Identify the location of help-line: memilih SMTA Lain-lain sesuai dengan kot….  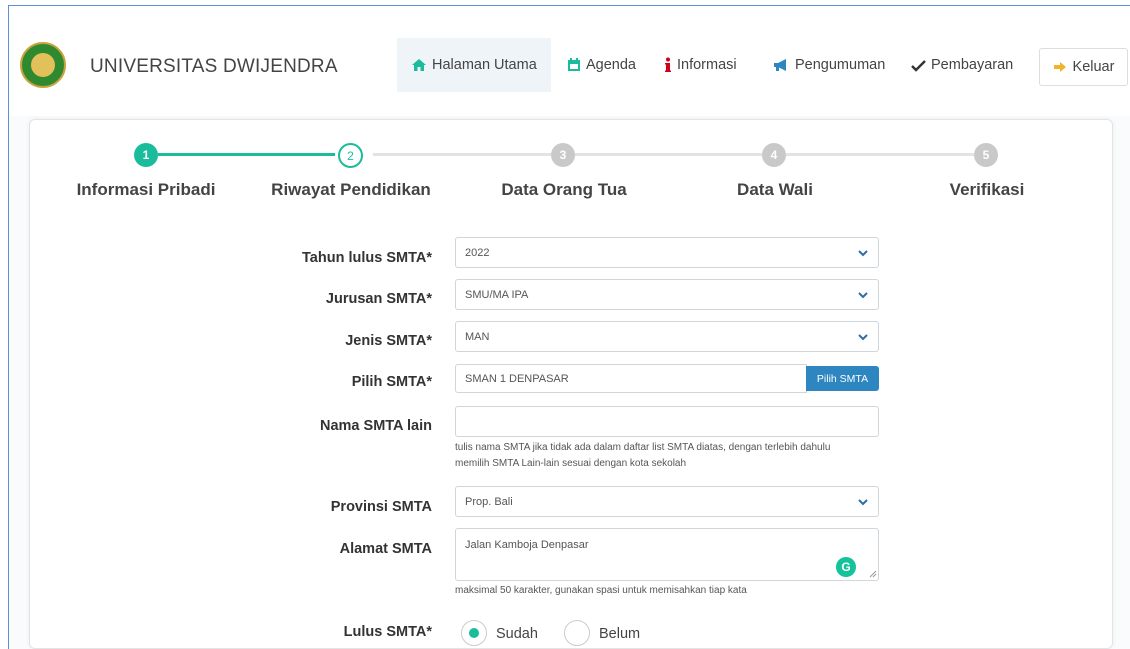
(571, 463).